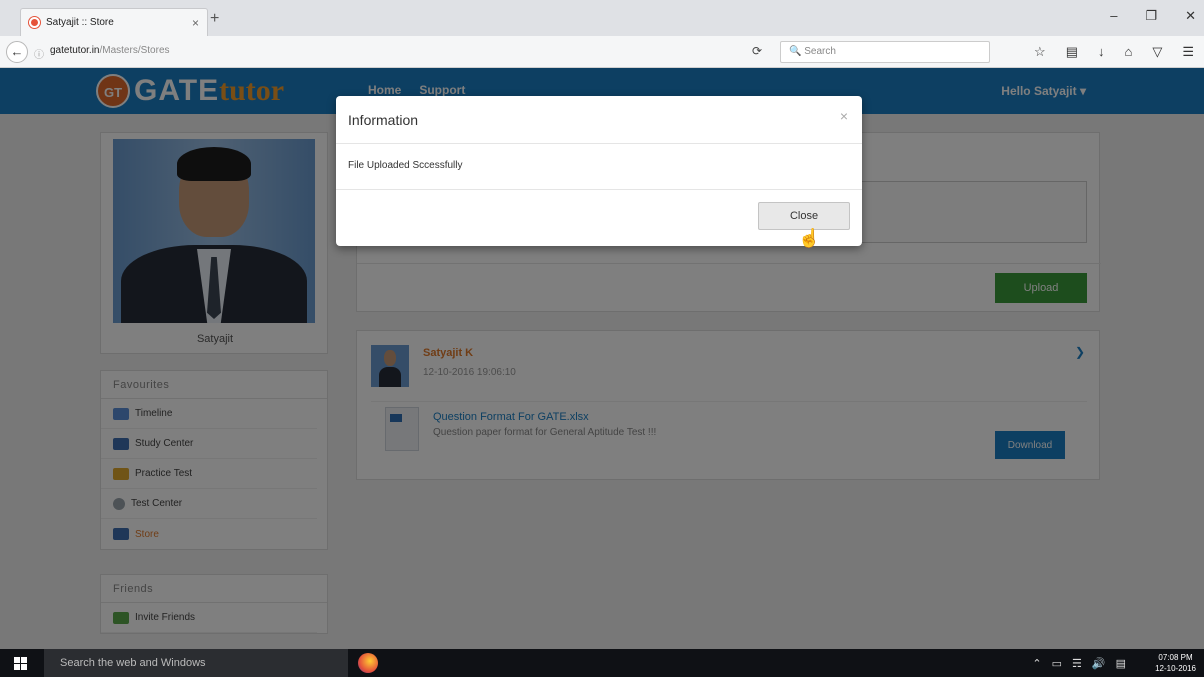 Image resolution: width=1204 pixels, height=677 pixels. What do you see at coordinates (214, 19) in the screenshot?
I see `new-tab-button: +` at bounding box center [214, 19].